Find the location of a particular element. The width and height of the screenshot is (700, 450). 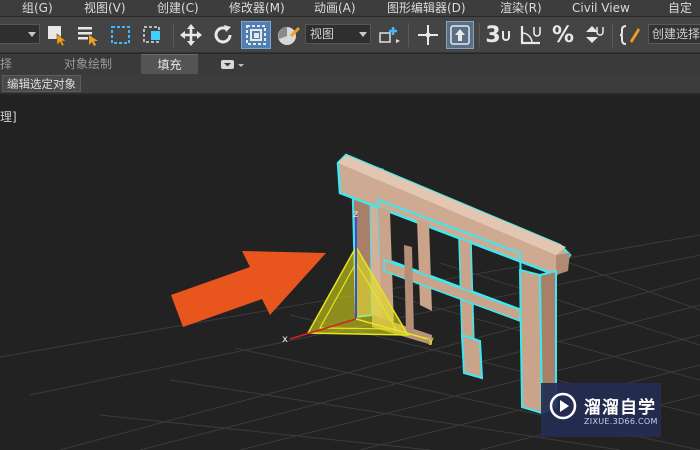

watermark-title: 溜溜自学 is located at coordinates (620, 408).